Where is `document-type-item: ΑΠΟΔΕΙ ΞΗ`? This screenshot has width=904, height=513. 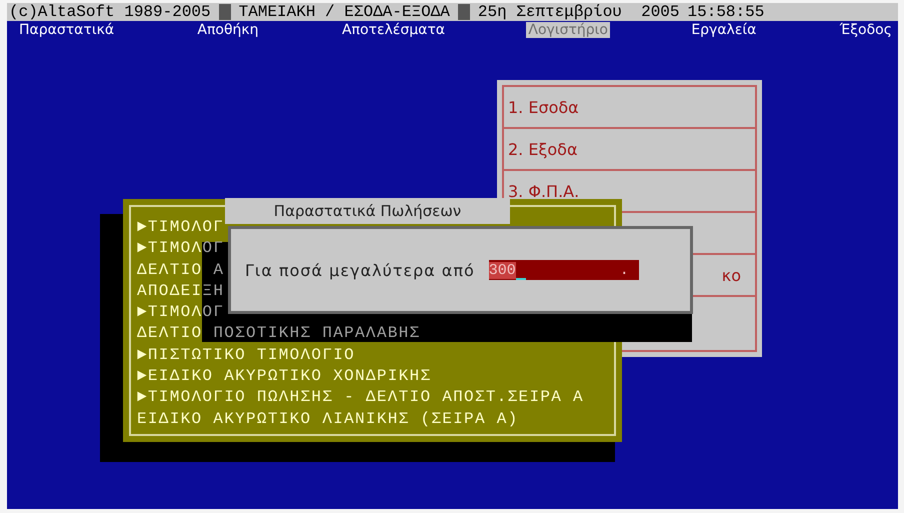
document-type-item: ΑΠΟΔΕΙ ΞΗ is located at coordinates (180, 291).